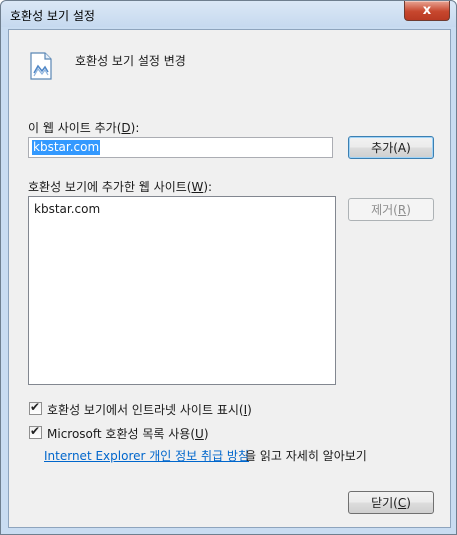  I want to click on dialog-heading: 호환성 보기 설정 변경, so click(130, 61).